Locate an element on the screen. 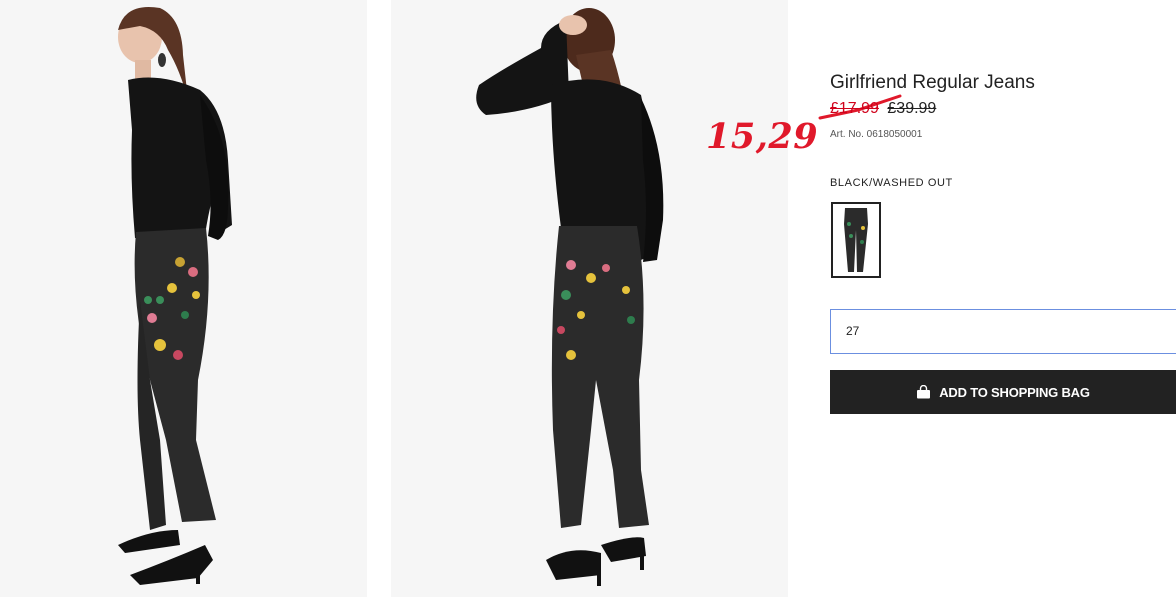 This screenshot has height=597, width=1176. add-to-bag-label: ADD TO SHOPPING BAG is located at coordinates (1014, 392).